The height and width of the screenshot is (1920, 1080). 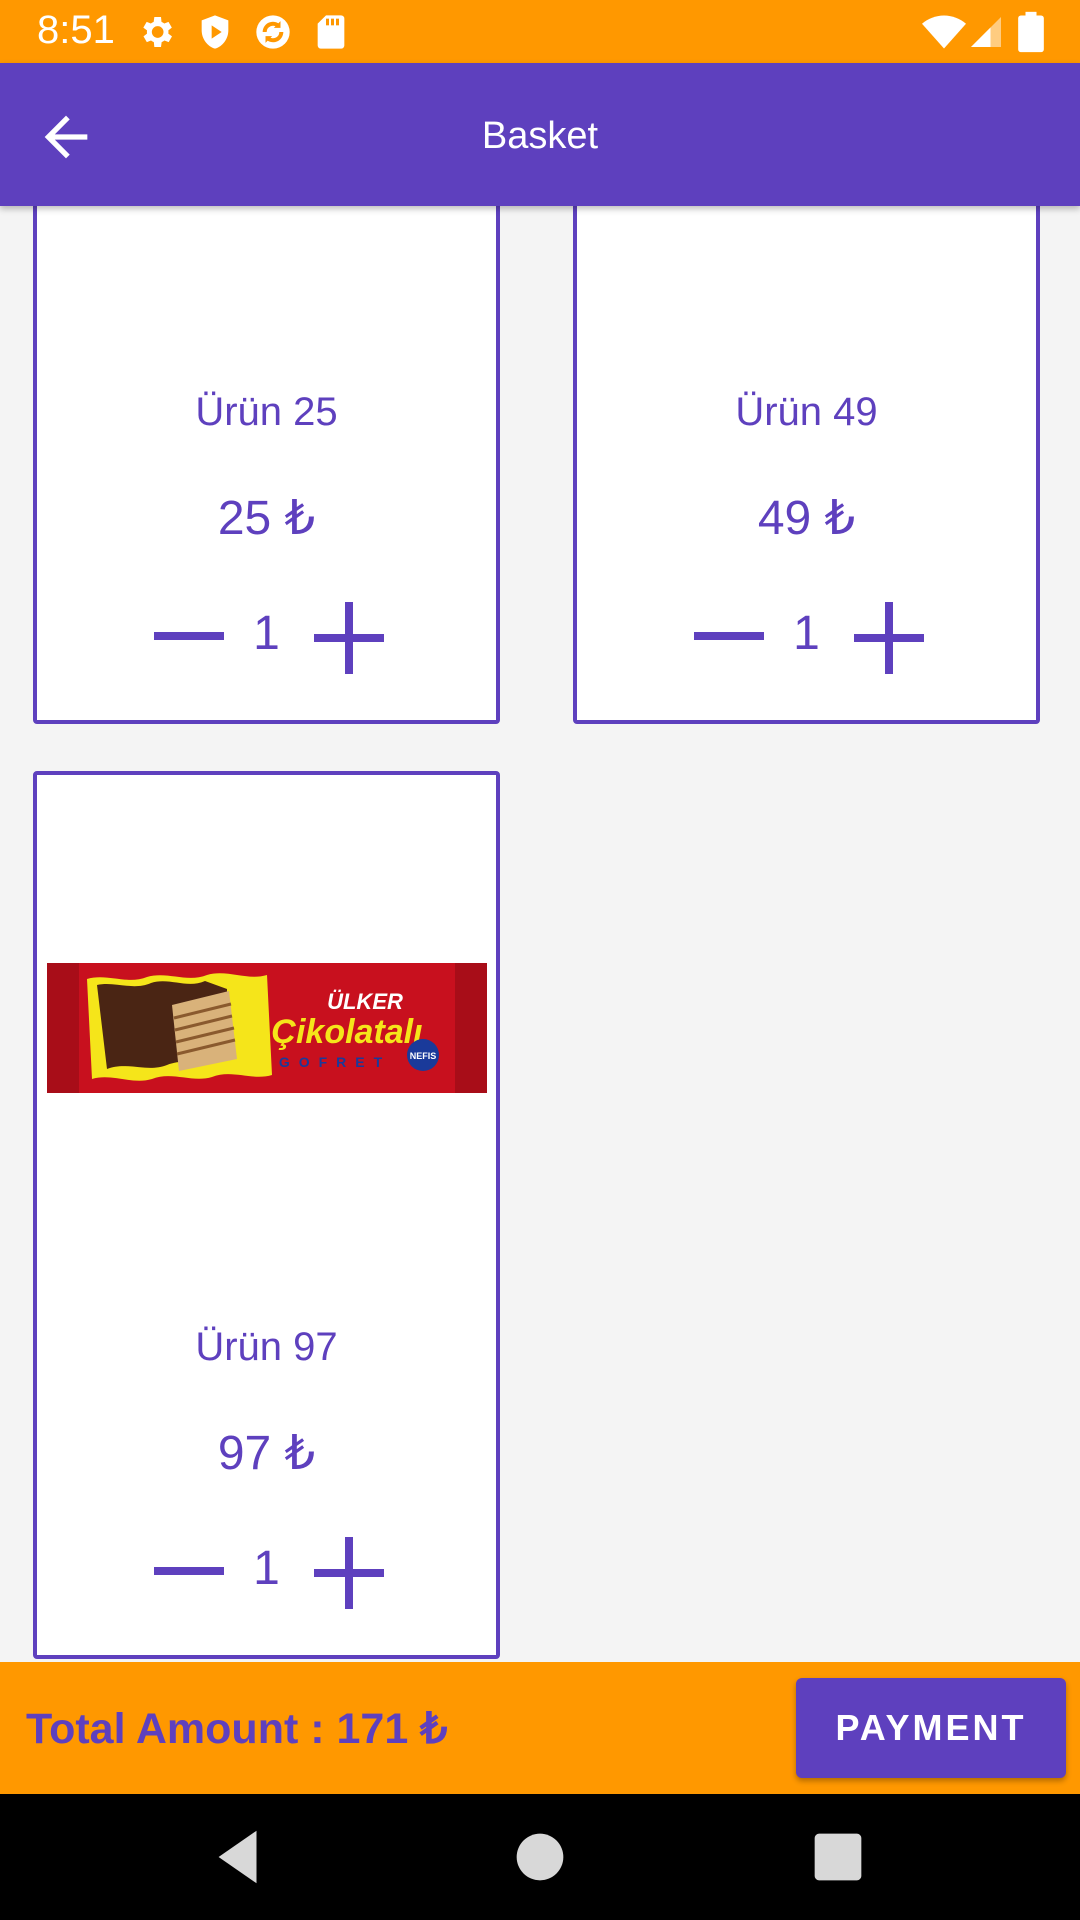 What do you see at coordinates (76, 30) in the screenshot?
I see `status-time: 8:51` at bounding box center [76, 30].